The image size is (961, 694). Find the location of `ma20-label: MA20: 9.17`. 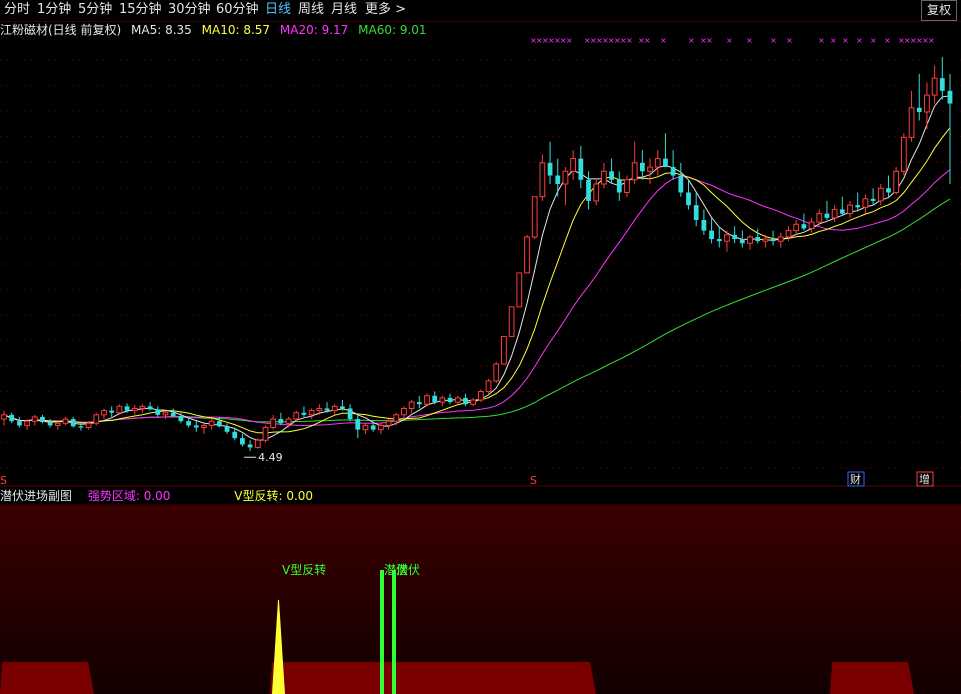

ma20-label: MA20: 9.17 is located at coordinates (314, 30).